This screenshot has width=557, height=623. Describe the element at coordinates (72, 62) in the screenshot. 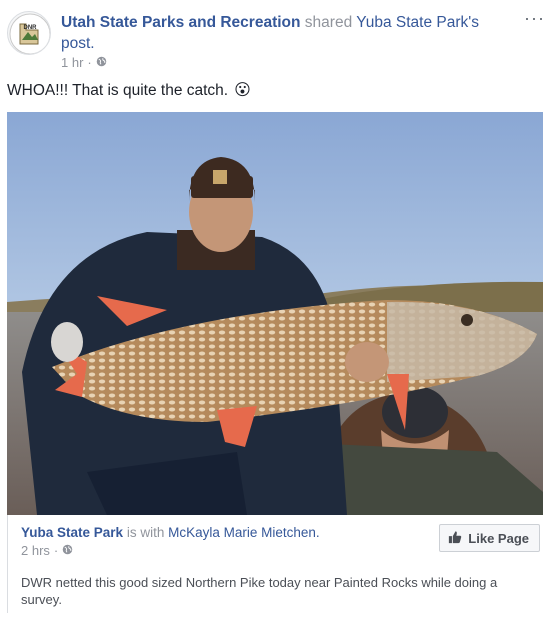

I see `post-timestamp: 1 hr` at that location.